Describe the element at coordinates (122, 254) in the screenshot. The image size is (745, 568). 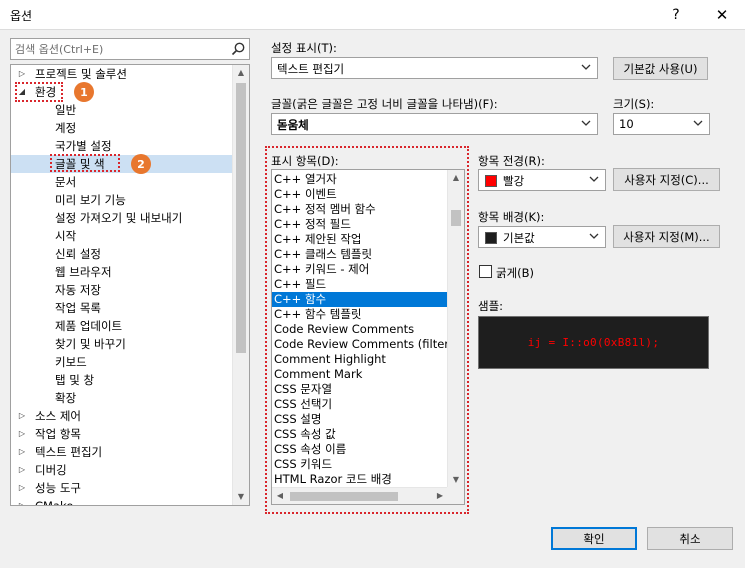
I see `tree-item: 신뢰 설정` at that location.